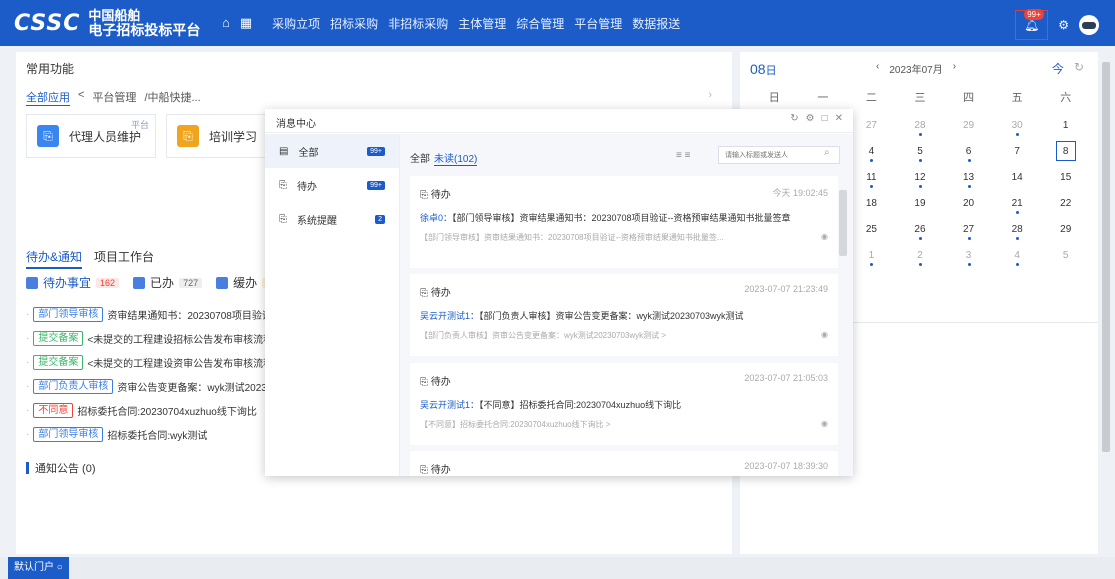 This screenshot has height=579, width=1115. What do you see at coordinates (418, 23) in the screenshot?
I see `nav-item: 非招标采购` at bounding box center [418, 23].